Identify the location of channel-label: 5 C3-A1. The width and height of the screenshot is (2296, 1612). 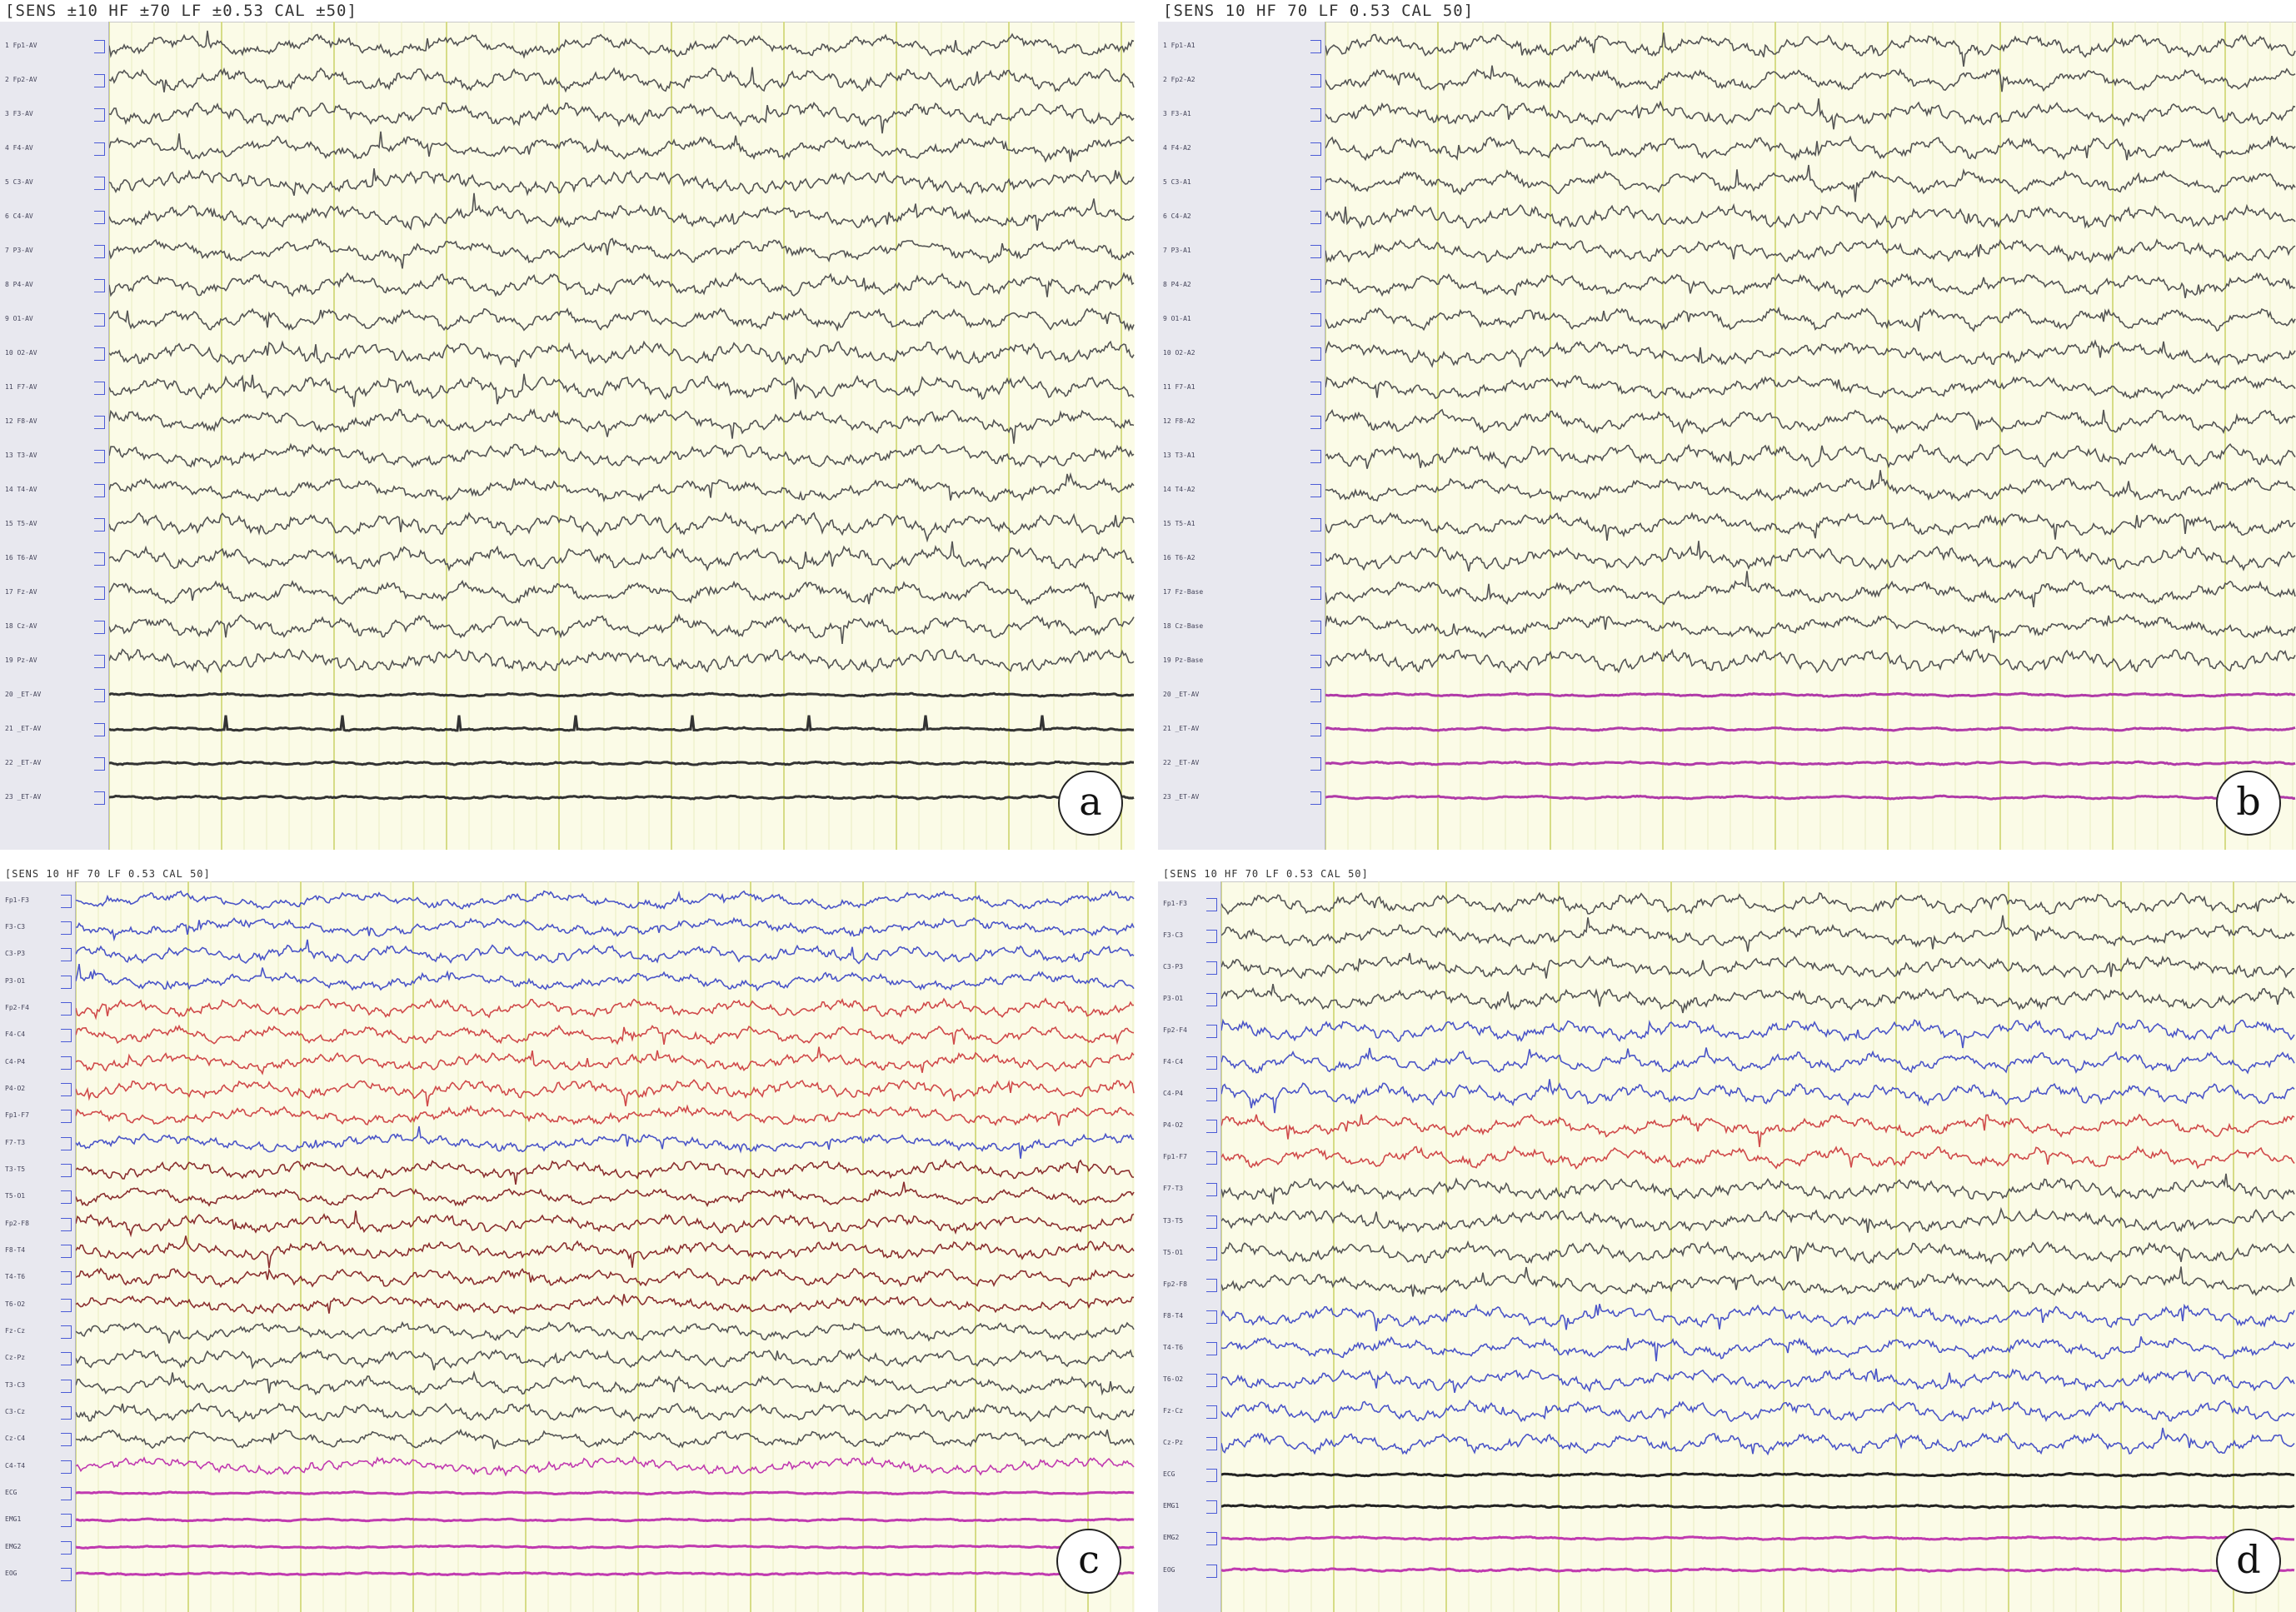
(1177, 181).